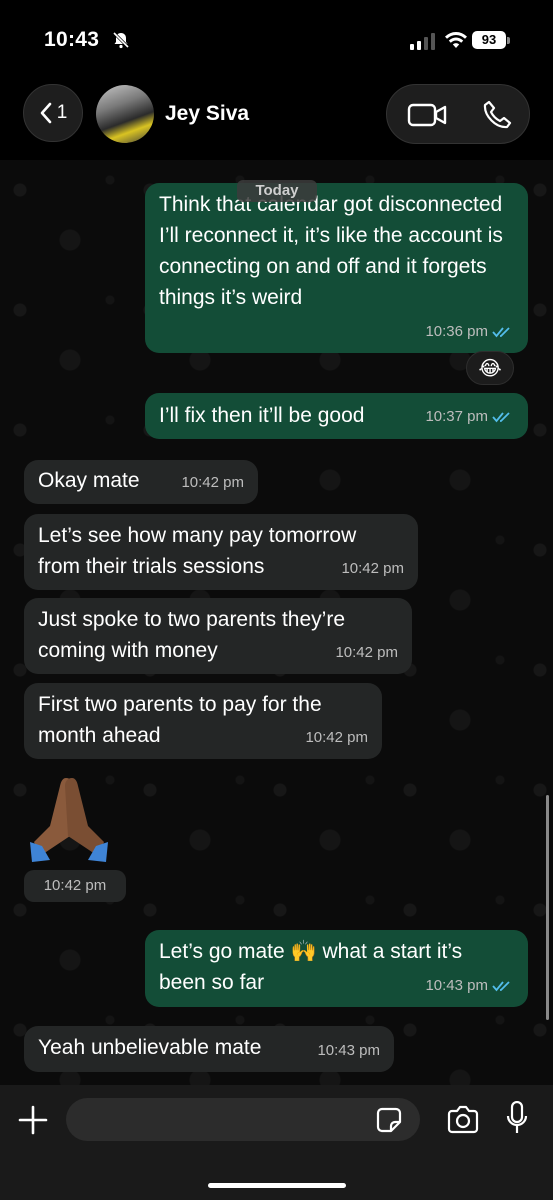 This screenshot has width=553, height=1200. What do you see at coordinates (150, 1047) in the screenshot?
I see `message-text: Yeah unbelievable mate` at bounding box center [150, 1047].